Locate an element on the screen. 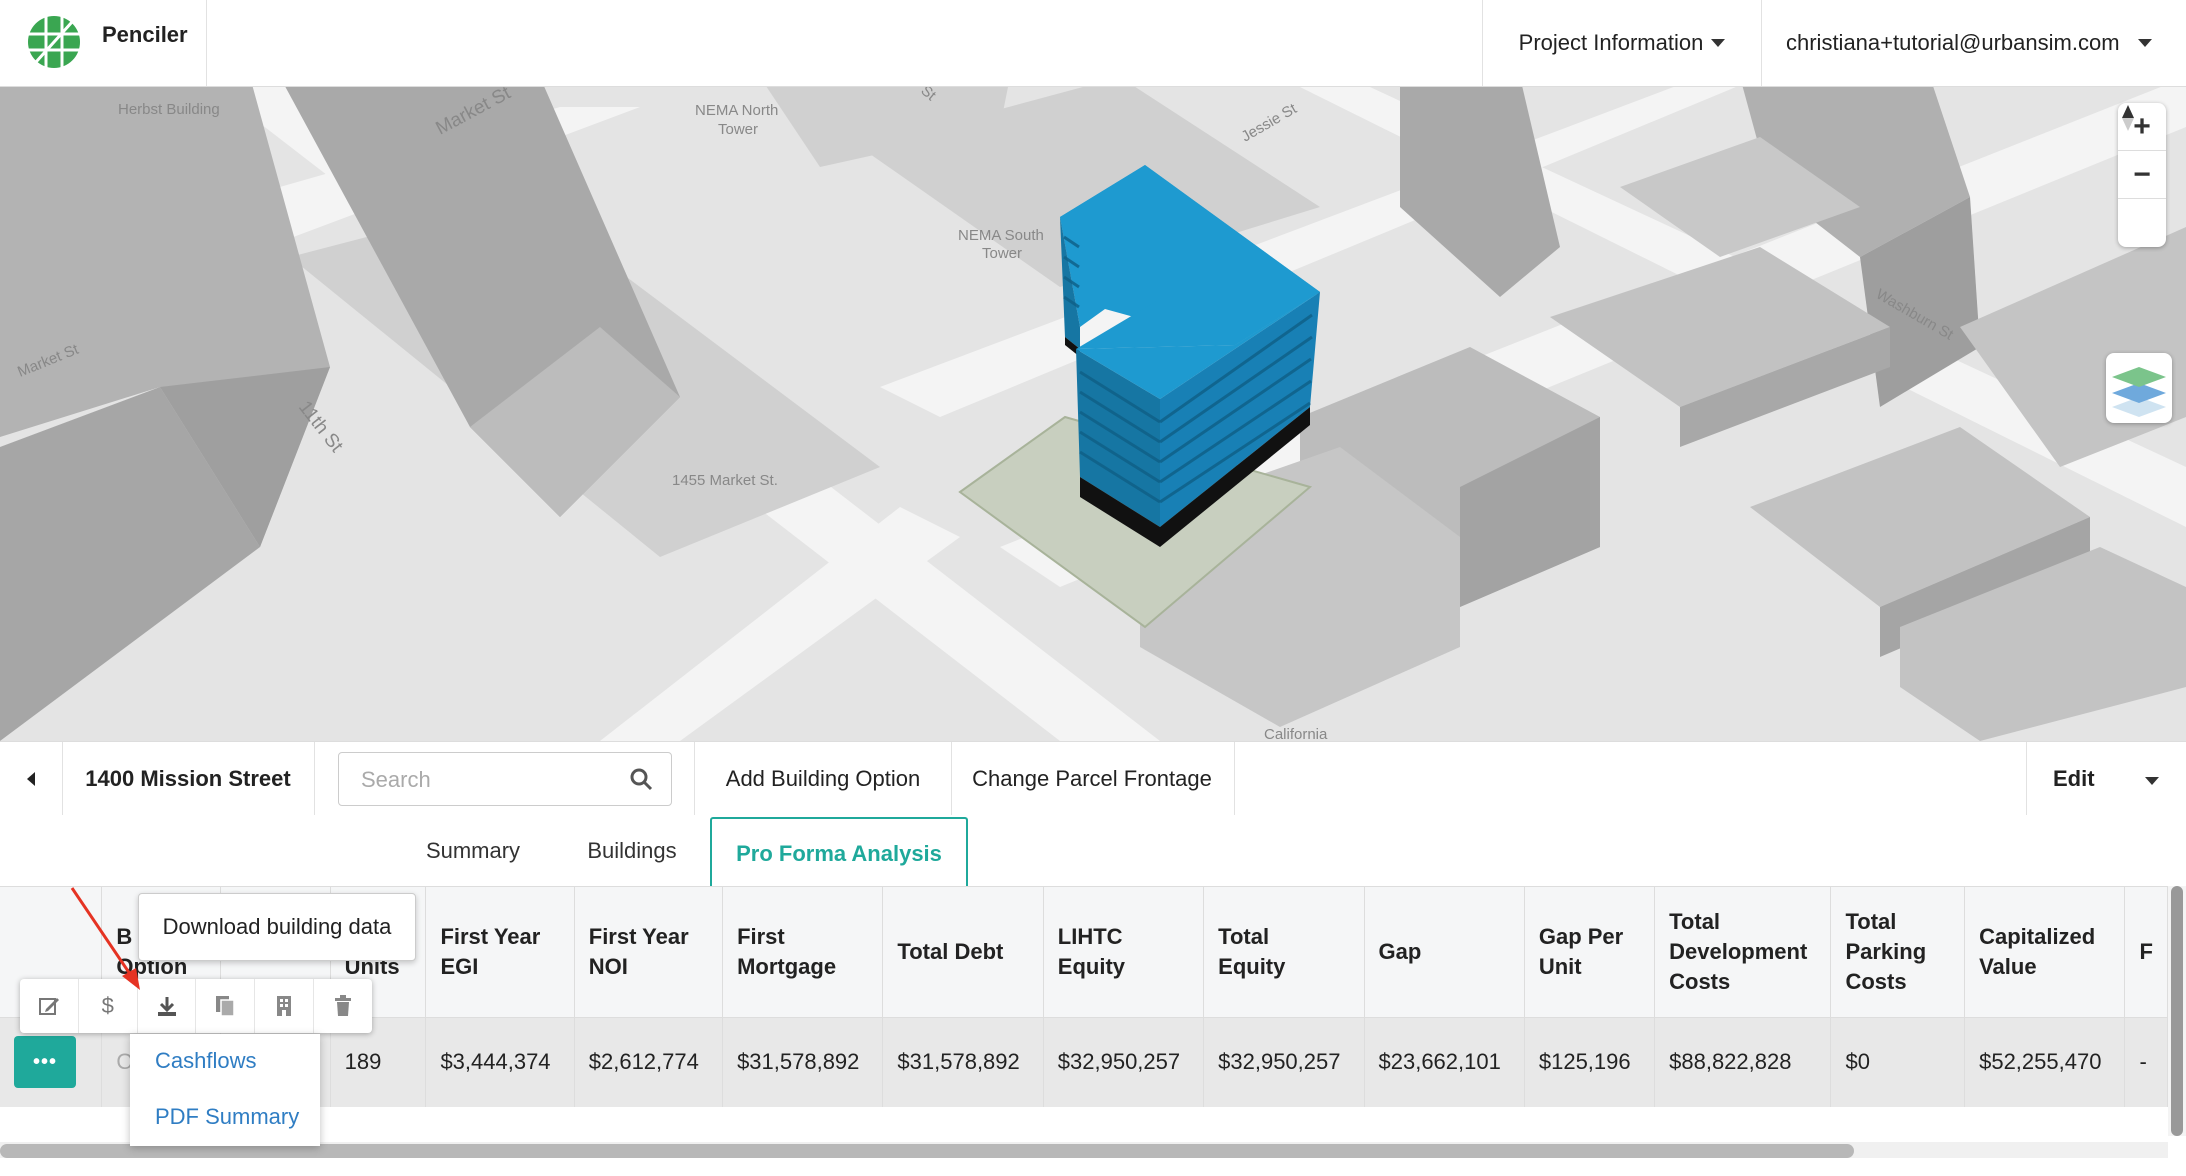  map-label-nema-north: NEMA North is located at coordinates (736, 110).